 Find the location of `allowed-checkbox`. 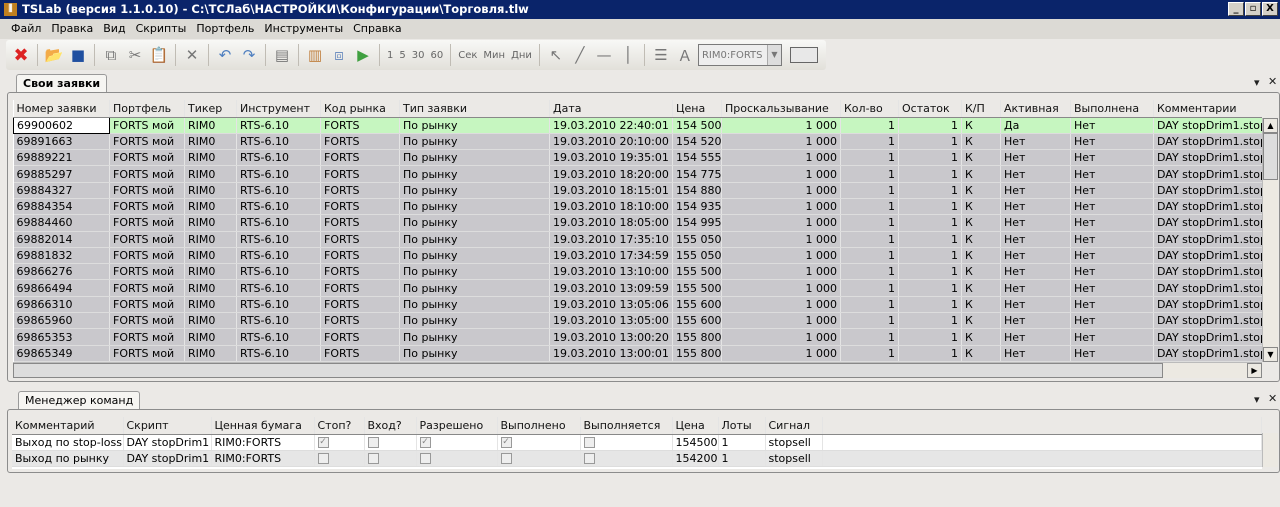

allowed-checkbox is located at coordinates (425, 459).